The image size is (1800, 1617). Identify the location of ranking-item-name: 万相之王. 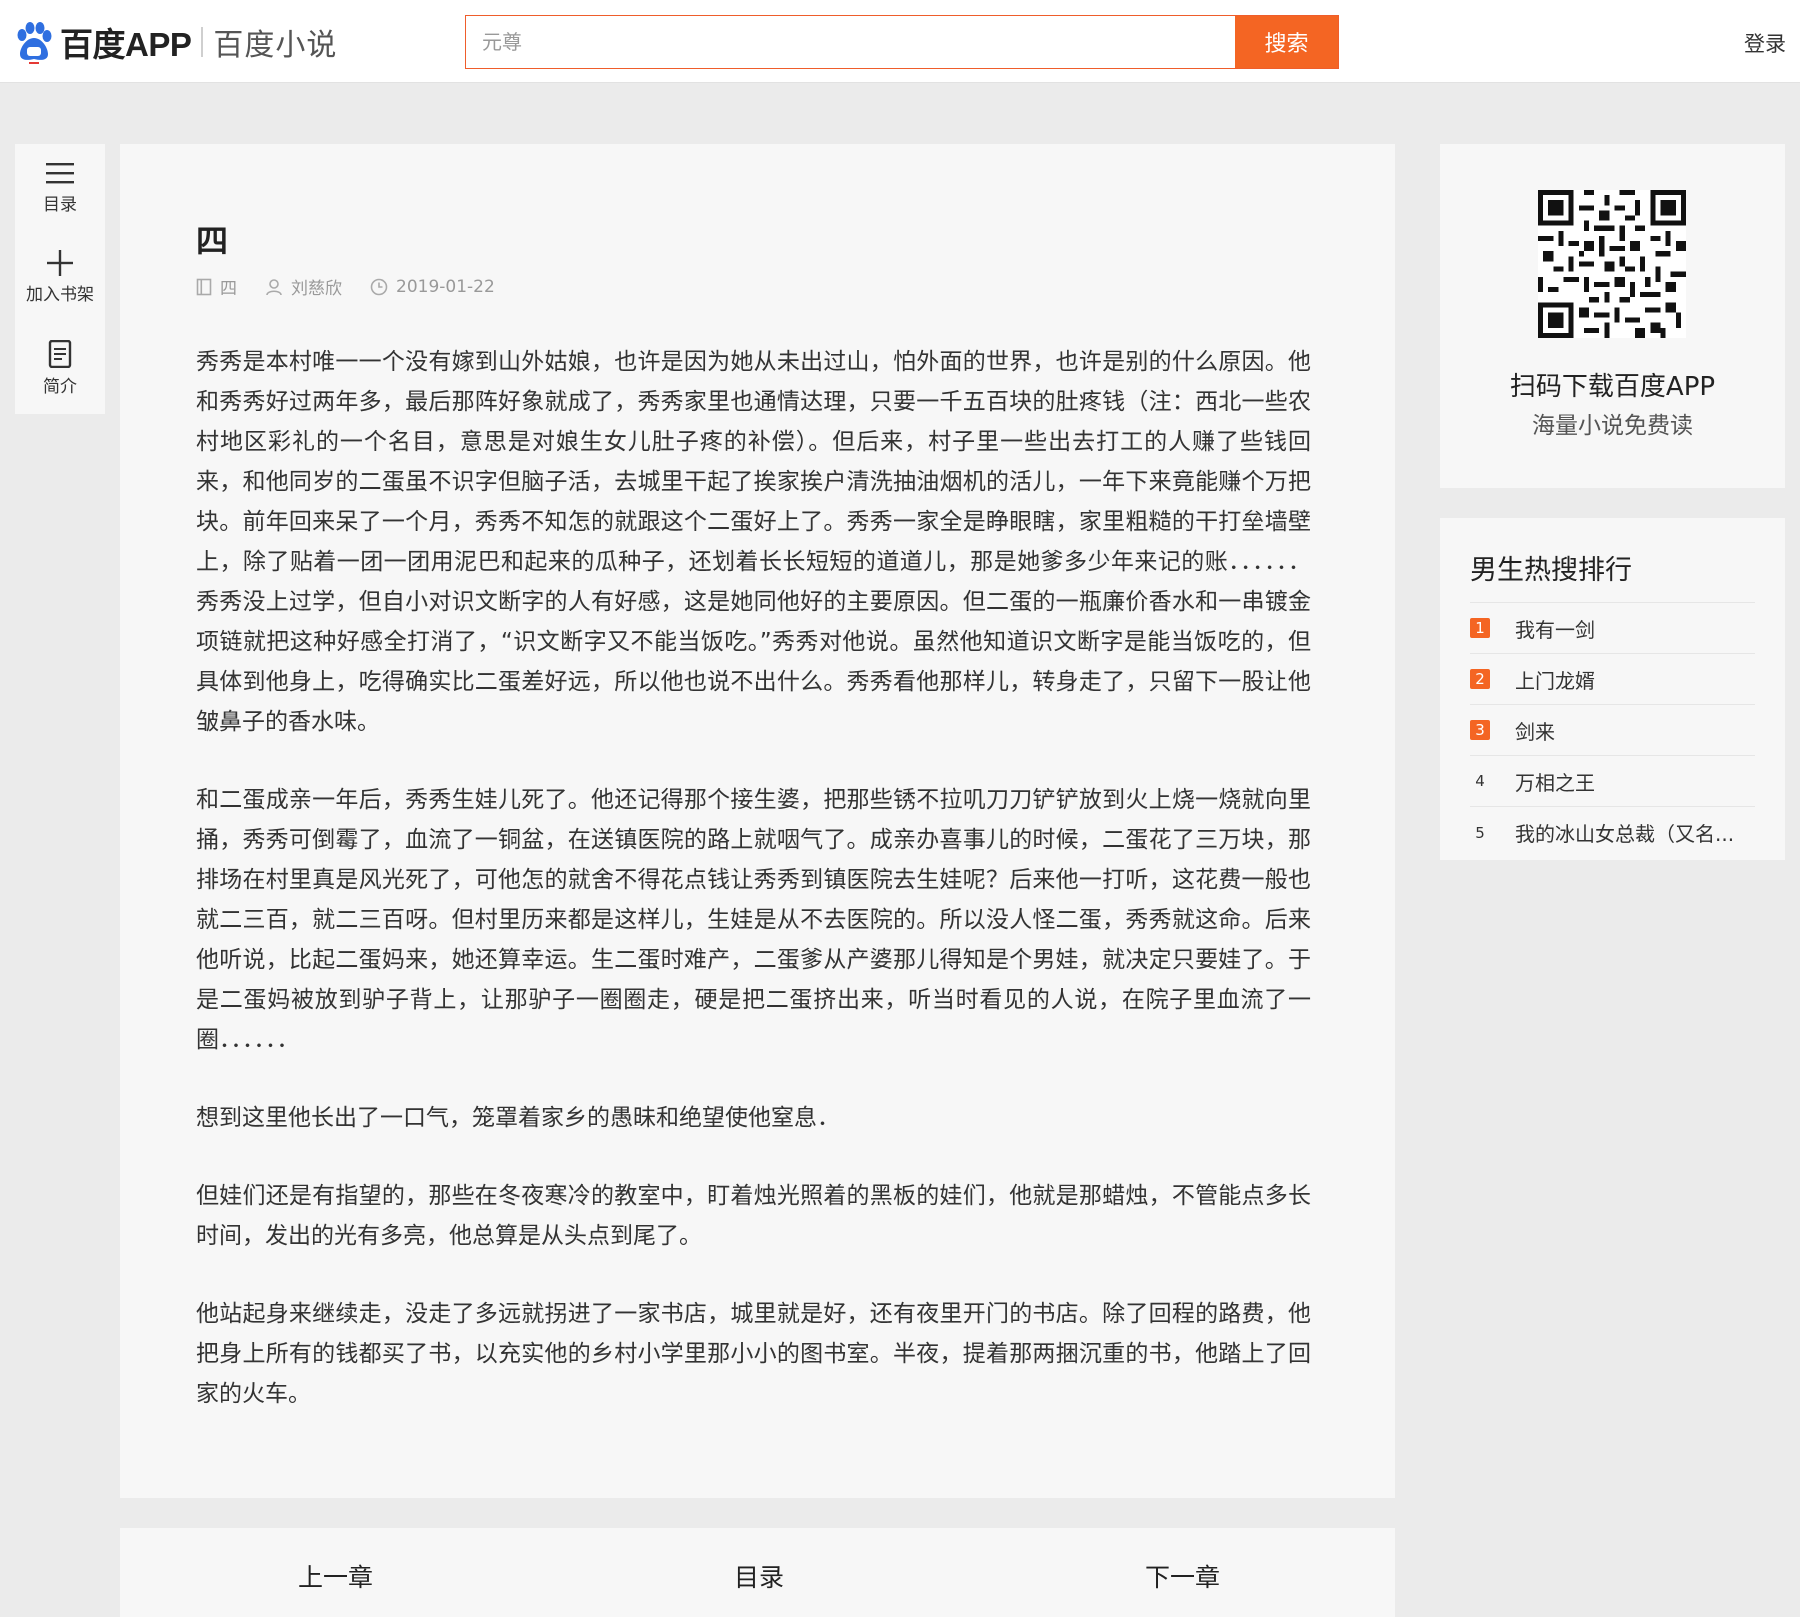
(1555, 782).